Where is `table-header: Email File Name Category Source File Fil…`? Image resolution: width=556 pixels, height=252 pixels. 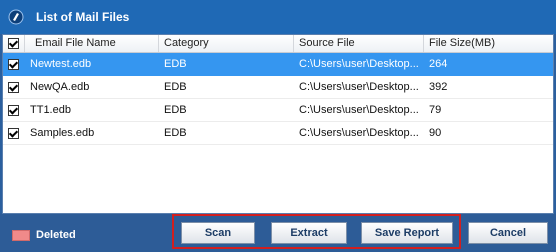
table-header: Email File Name Category Source File Fil… is located at coordinates (278, 44).